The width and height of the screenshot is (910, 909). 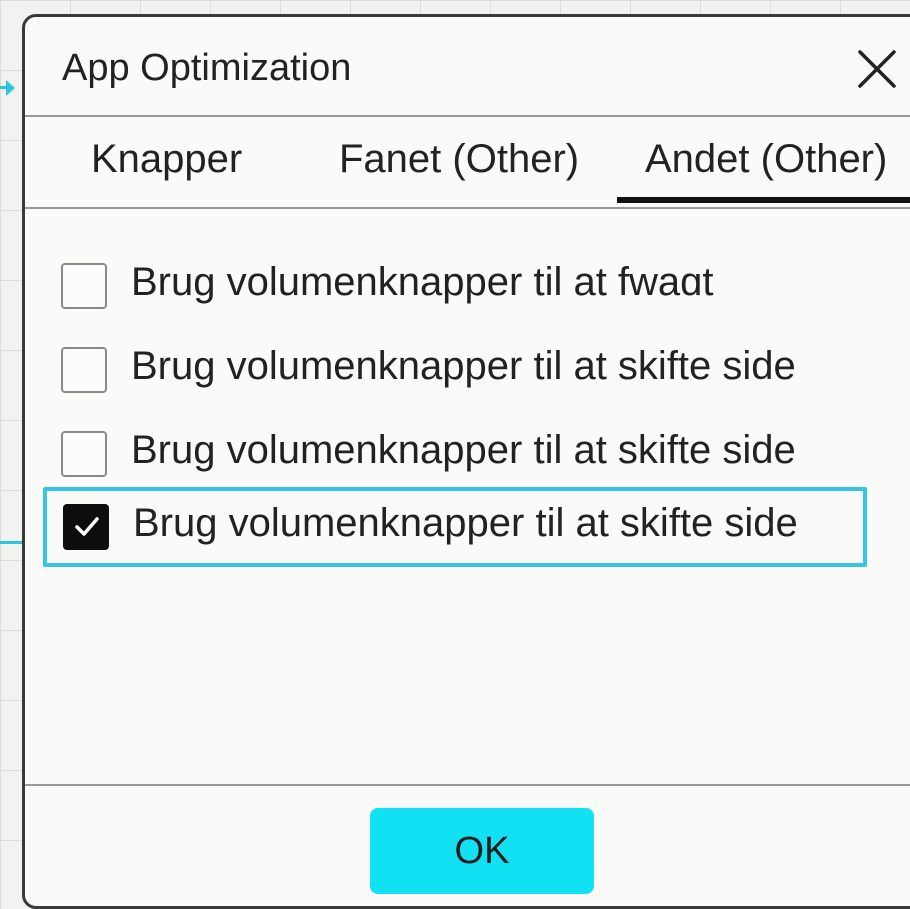 I want to click on option-row-1: Brug volumenknapper til at fwaɑt, so click(x=456, y=283).